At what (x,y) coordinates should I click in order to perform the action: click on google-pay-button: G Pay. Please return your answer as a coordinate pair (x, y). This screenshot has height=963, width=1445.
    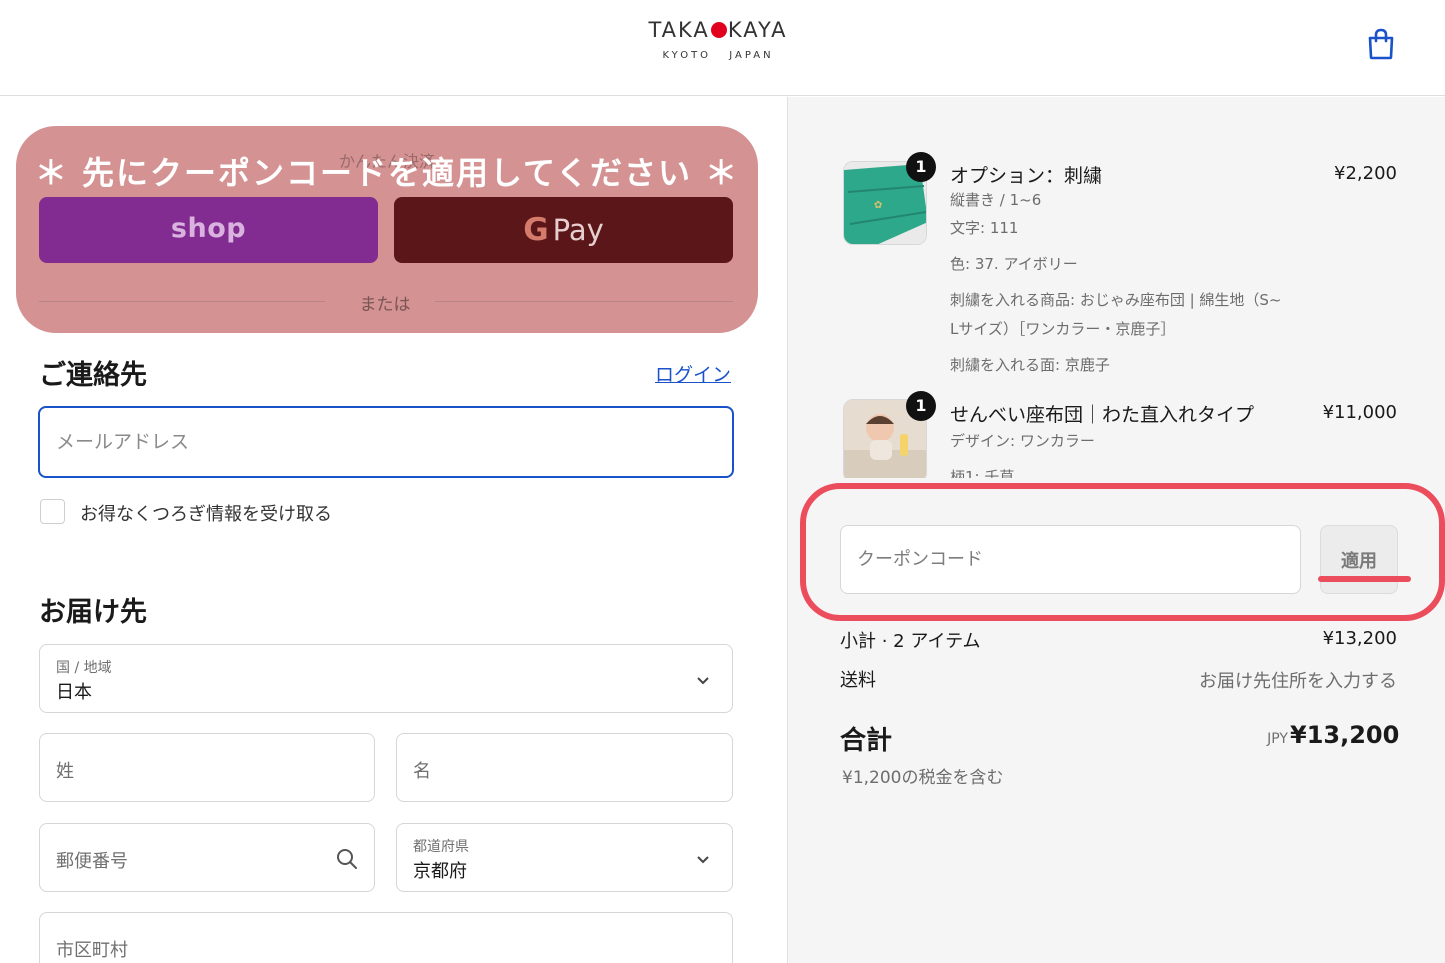
    Looking at the image, I should click on (563, 230).